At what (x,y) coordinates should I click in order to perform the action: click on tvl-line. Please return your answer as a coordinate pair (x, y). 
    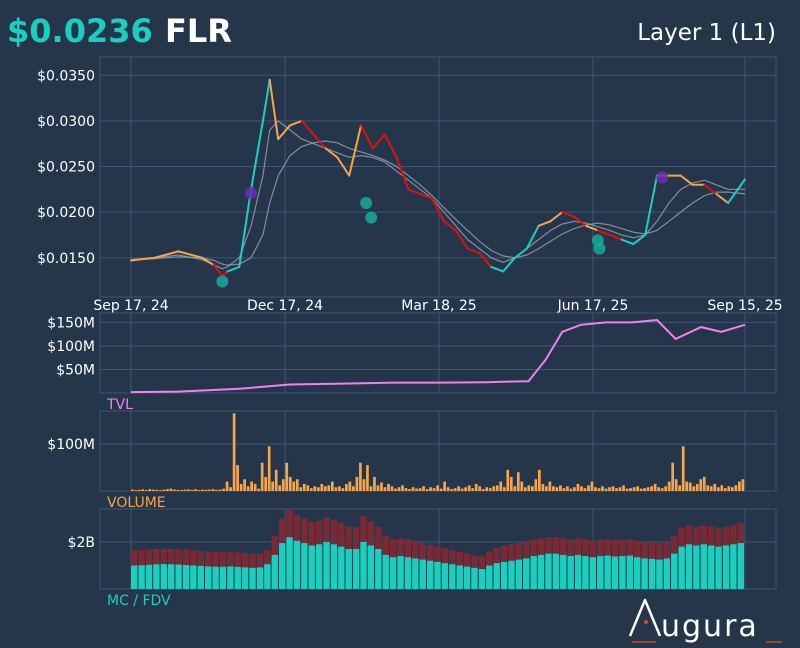
    Looking at the image, I should click on (438, 356).